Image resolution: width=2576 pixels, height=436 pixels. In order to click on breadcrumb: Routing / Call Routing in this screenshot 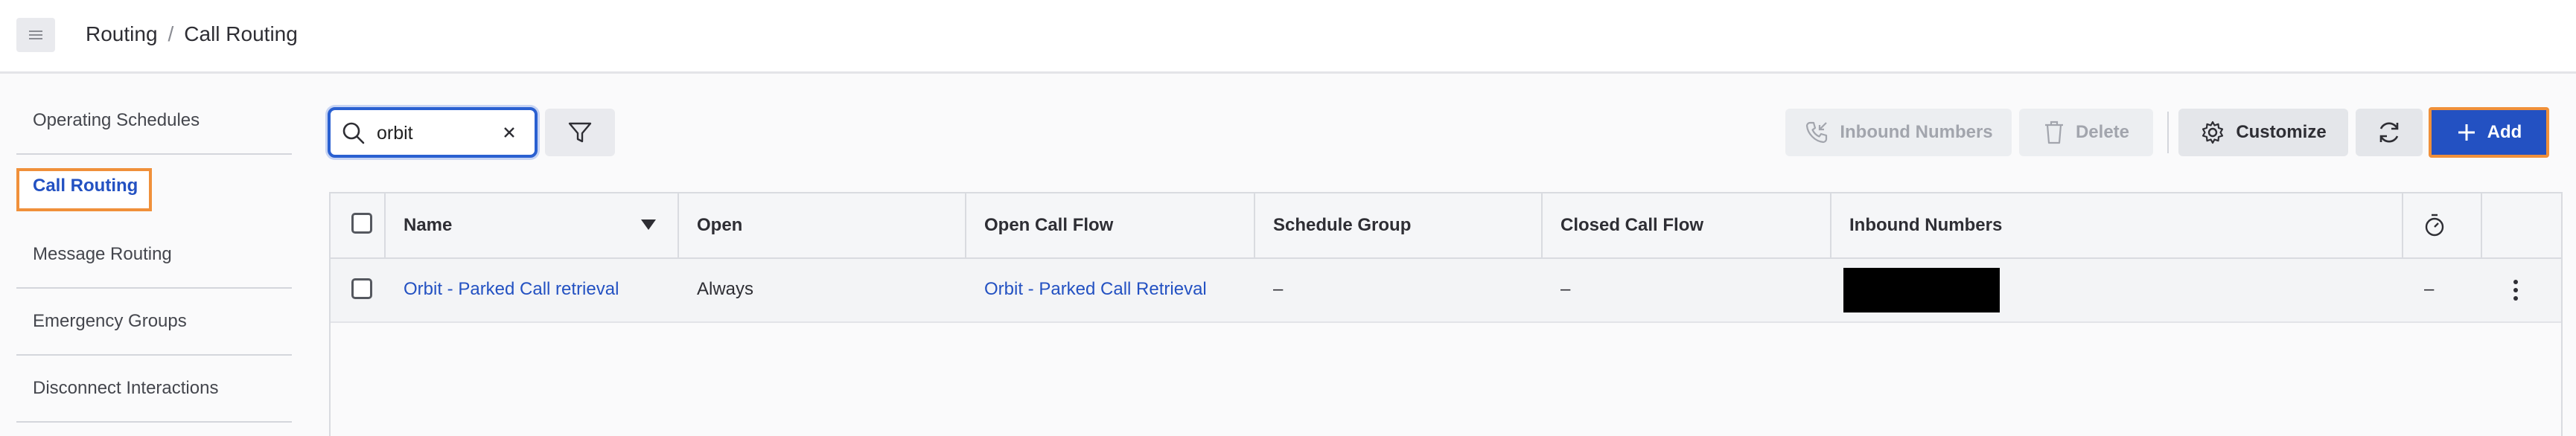, I will do `click(192, 34)`.